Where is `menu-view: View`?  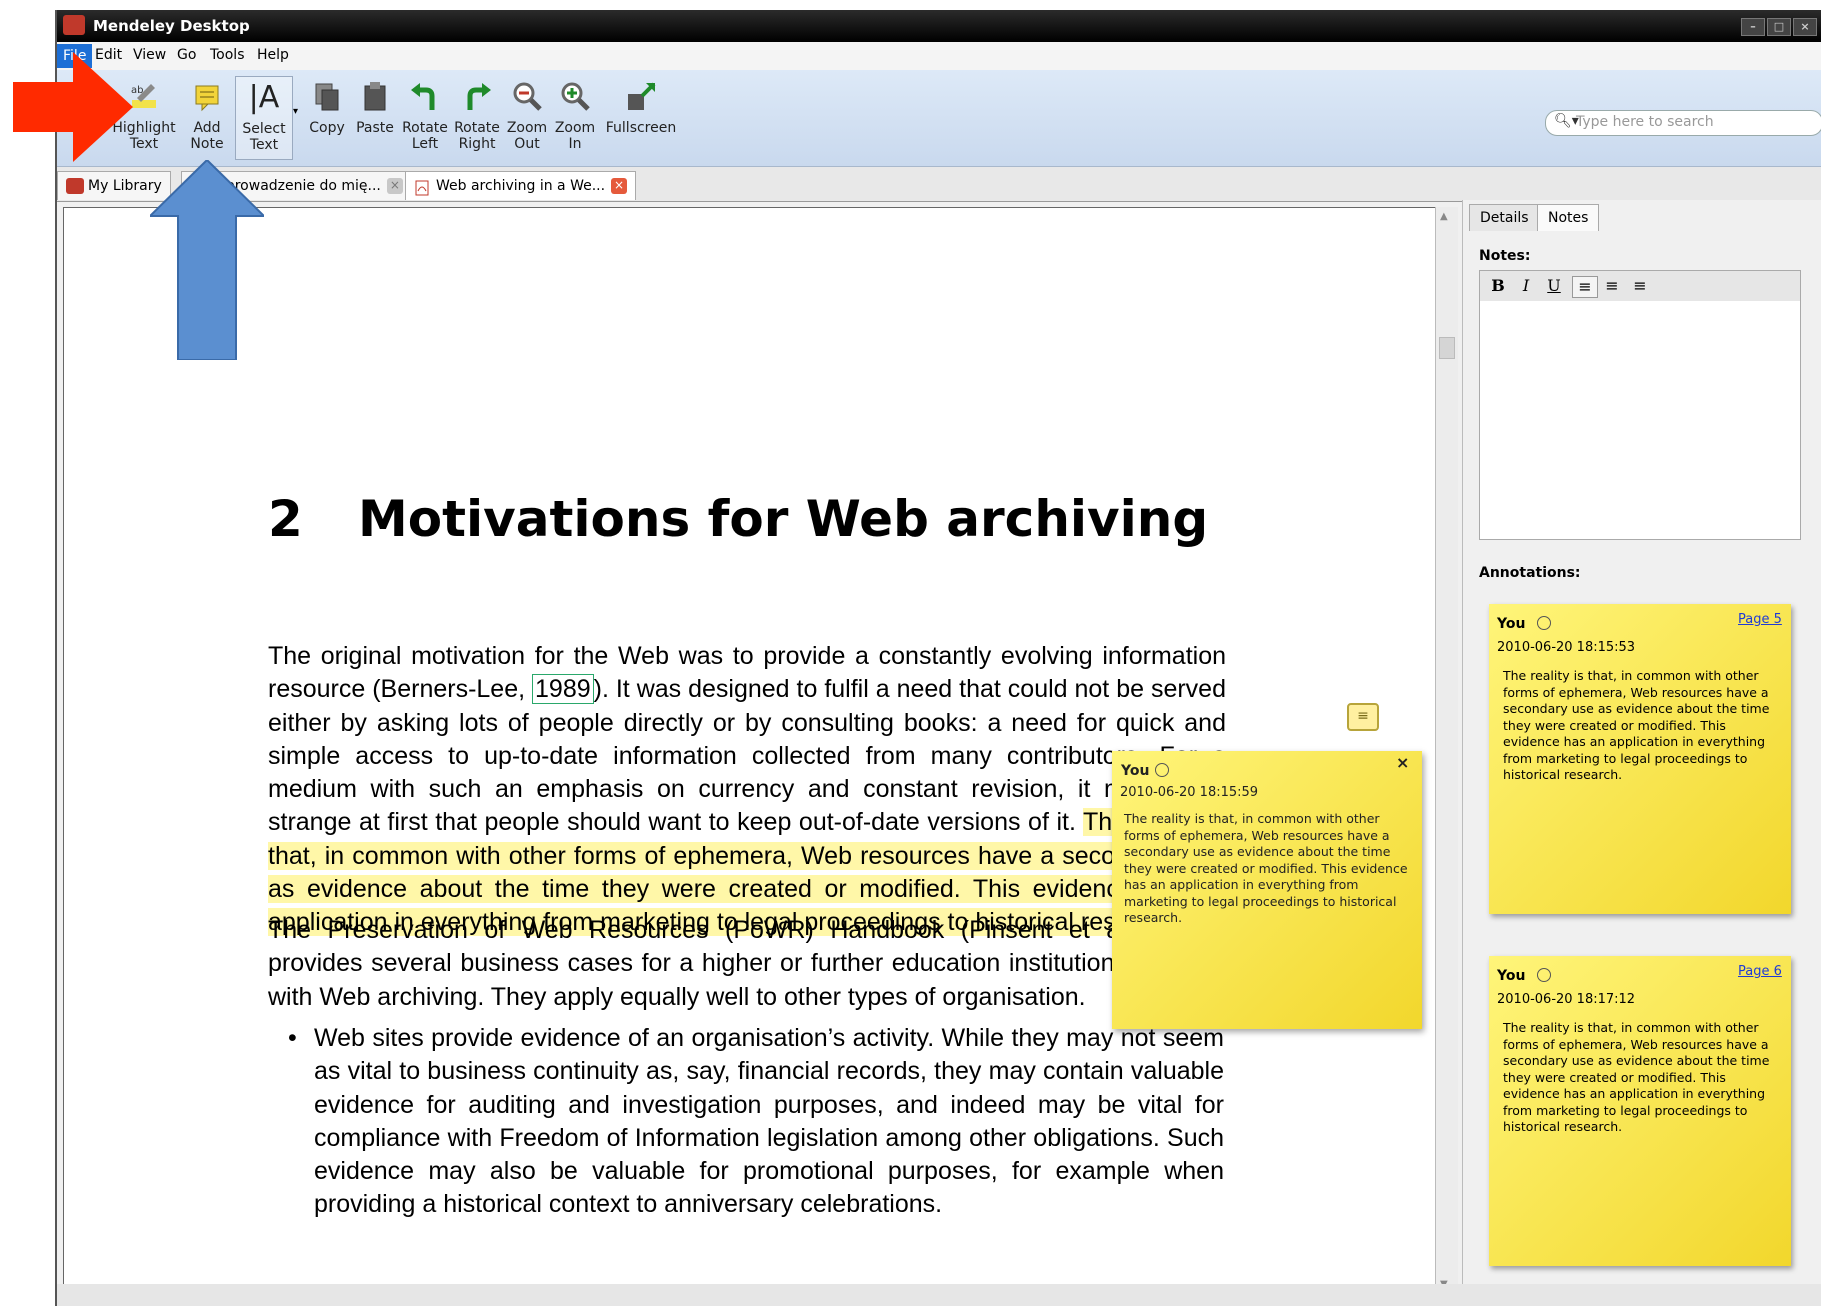 menu-view: View is located at coordinates (149, 55).